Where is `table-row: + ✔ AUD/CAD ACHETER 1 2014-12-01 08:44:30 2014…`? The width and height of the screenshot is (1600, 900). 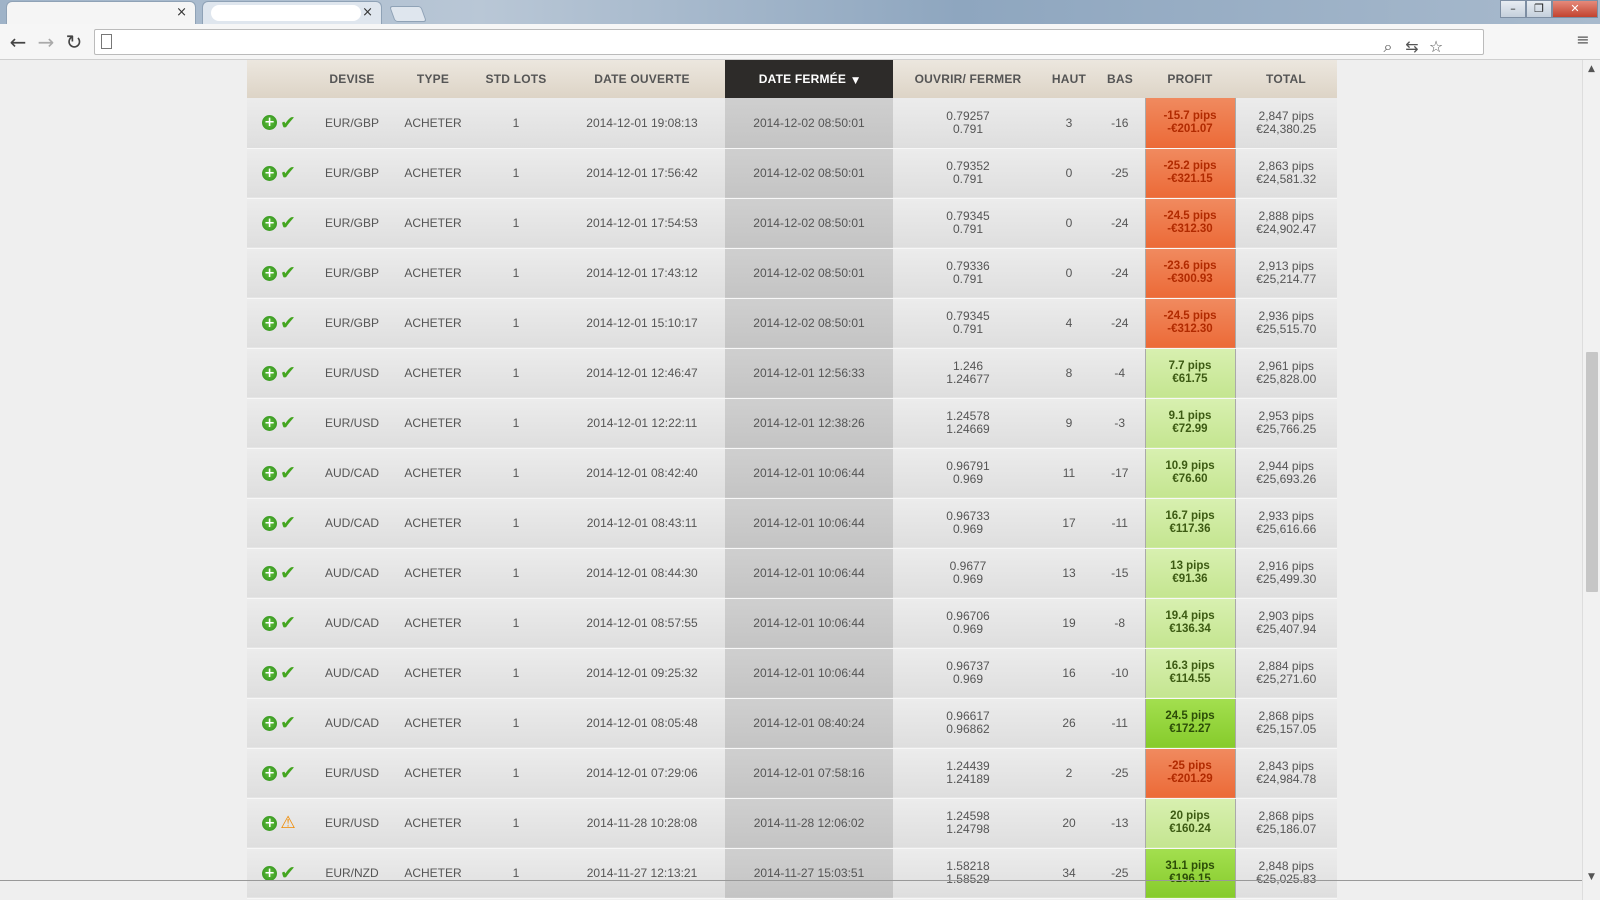 table-row: + ✔ AUD/CAD ACHETER 1 2014-12-01 08:44:30 2014… is located at coordinates (792, 573).